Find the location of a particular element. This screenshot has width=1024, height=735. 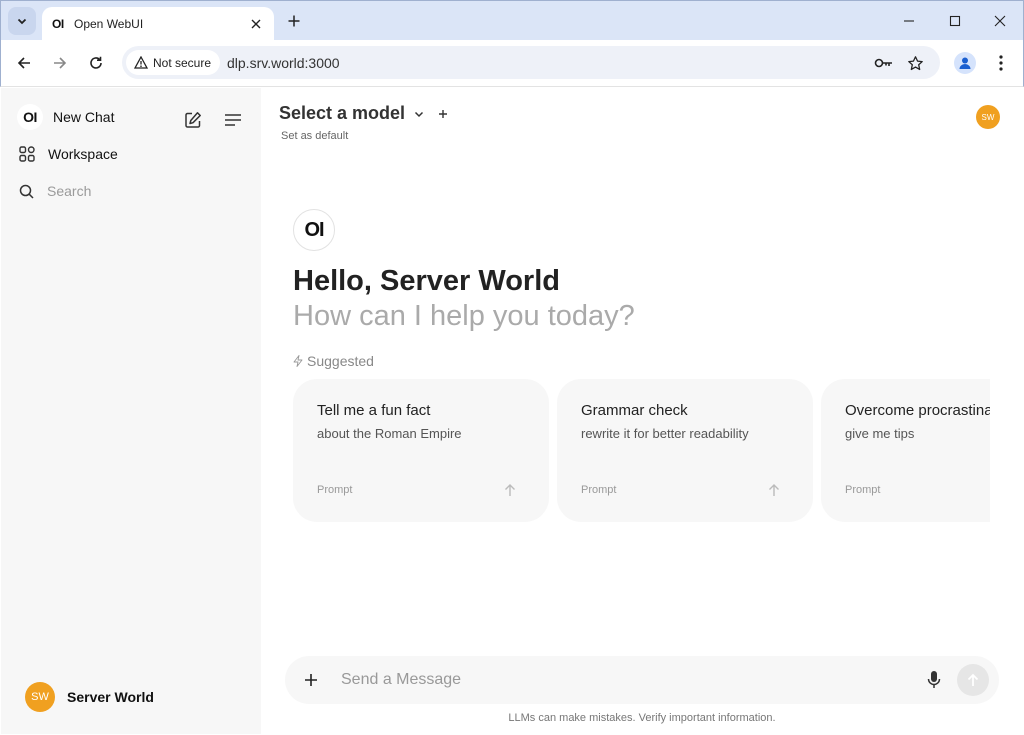

browser-titlebar: OI Open WebUI is located at coordinates (512, 20).